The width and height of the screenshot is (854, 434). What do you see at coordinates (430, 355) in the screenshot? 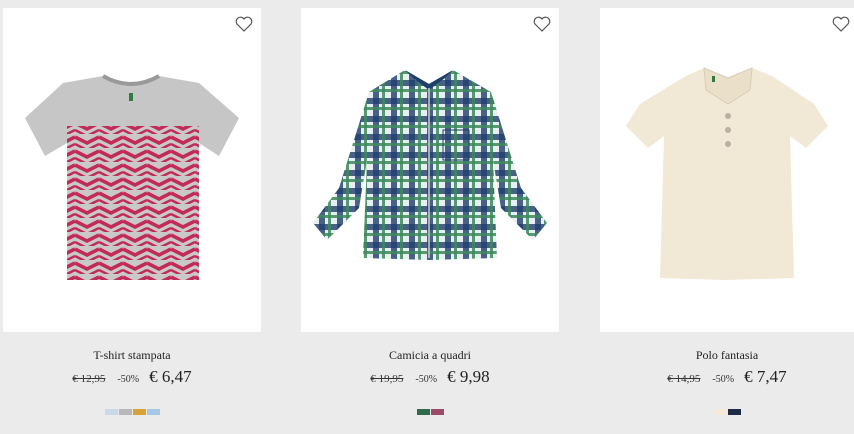
I see `product-name: Camicia a quadri` at bounding box center [430, 355].